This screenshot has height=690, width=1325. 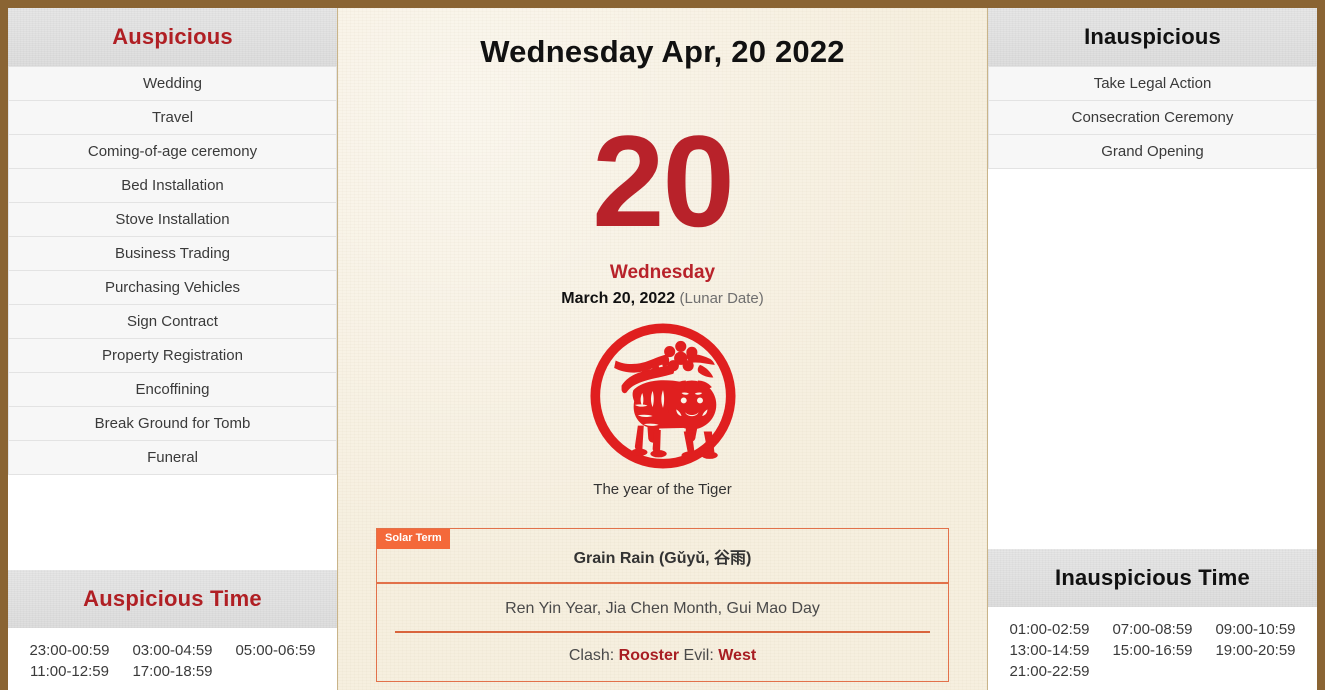 I want to click on time-slot: 15:00-16:59, so click(x=1152, y=650).